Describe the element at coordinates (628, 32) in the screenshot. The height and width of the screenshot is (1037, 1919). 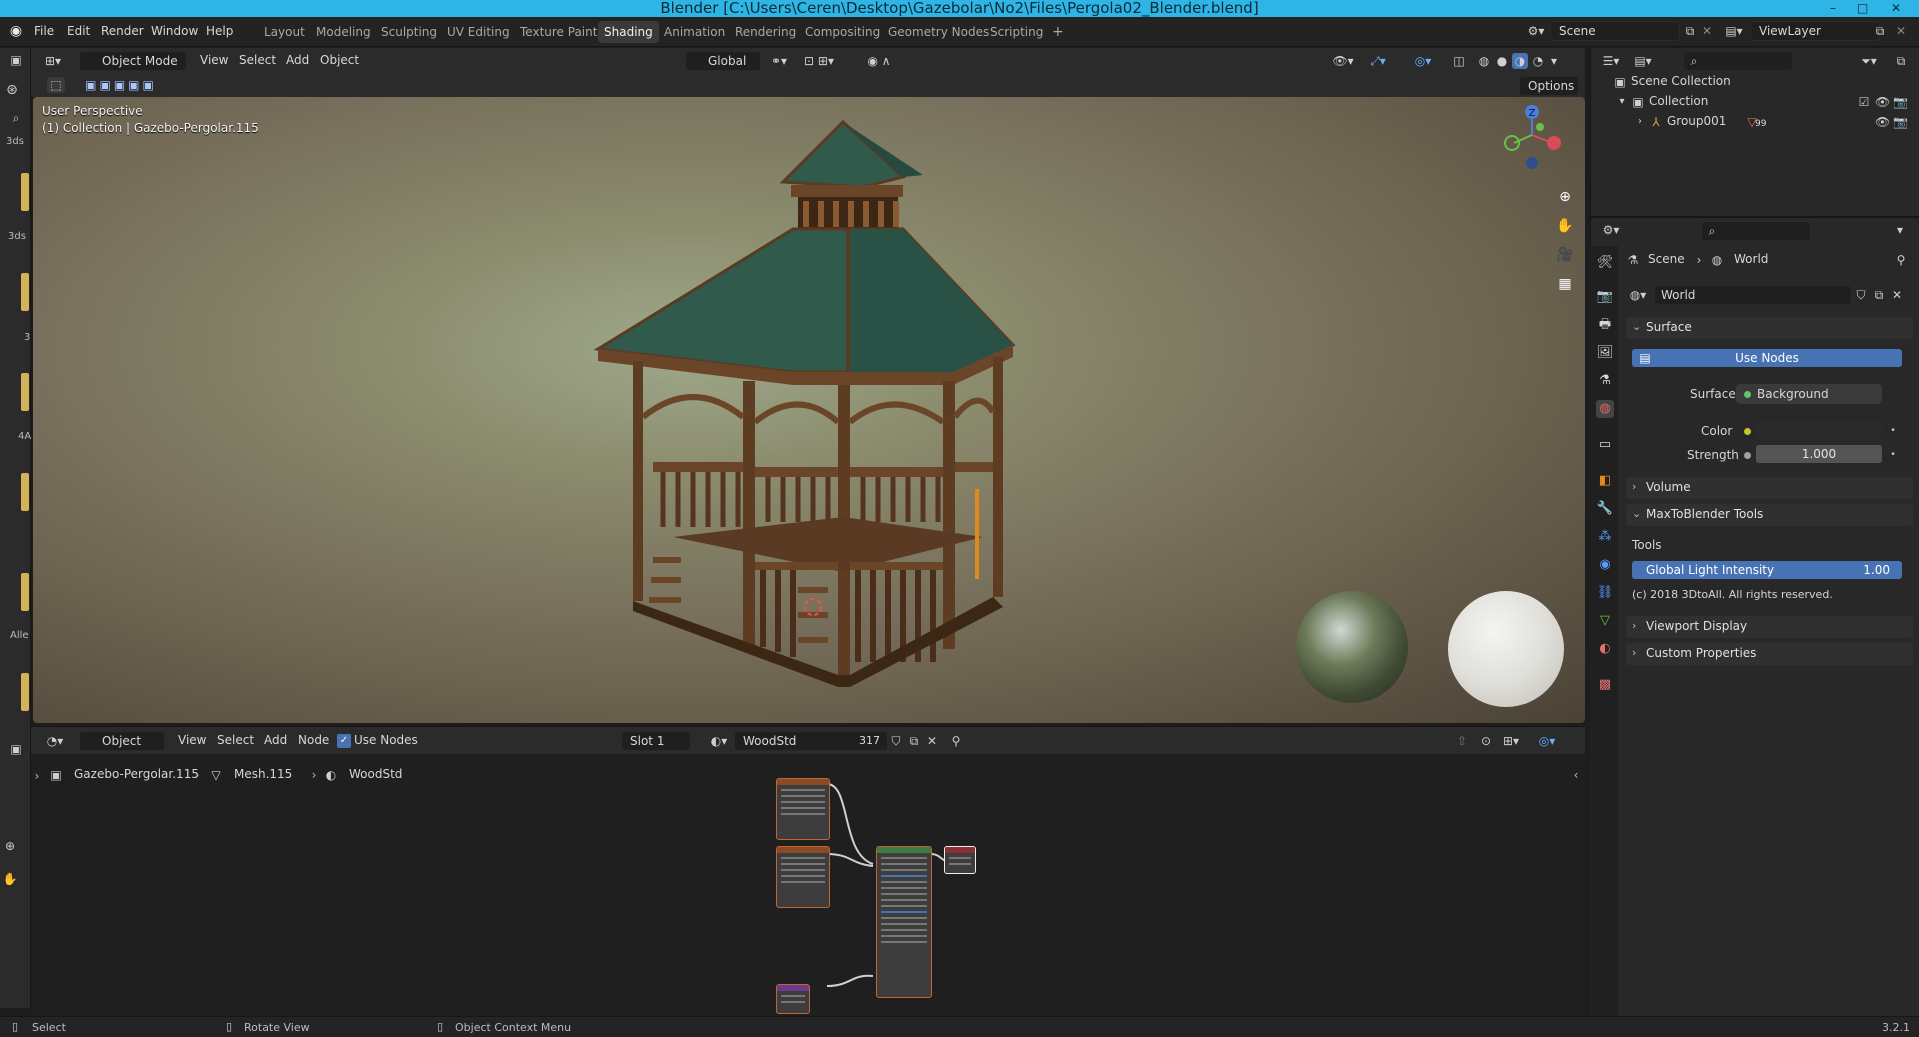
I see `tab-shading: Shading` at that location.